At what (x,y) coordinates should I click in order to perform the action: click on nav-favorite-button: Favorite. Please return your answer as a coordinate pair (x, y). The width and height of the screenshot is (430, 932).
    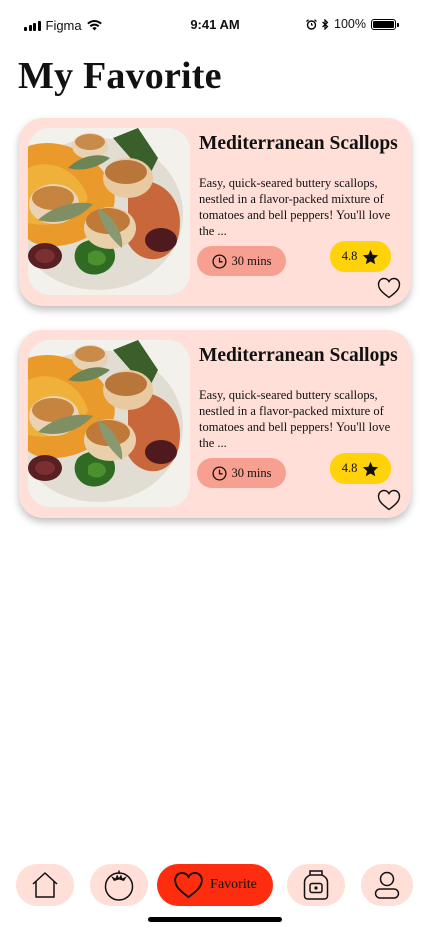
    Looking at the image, I should click on (215, 885).